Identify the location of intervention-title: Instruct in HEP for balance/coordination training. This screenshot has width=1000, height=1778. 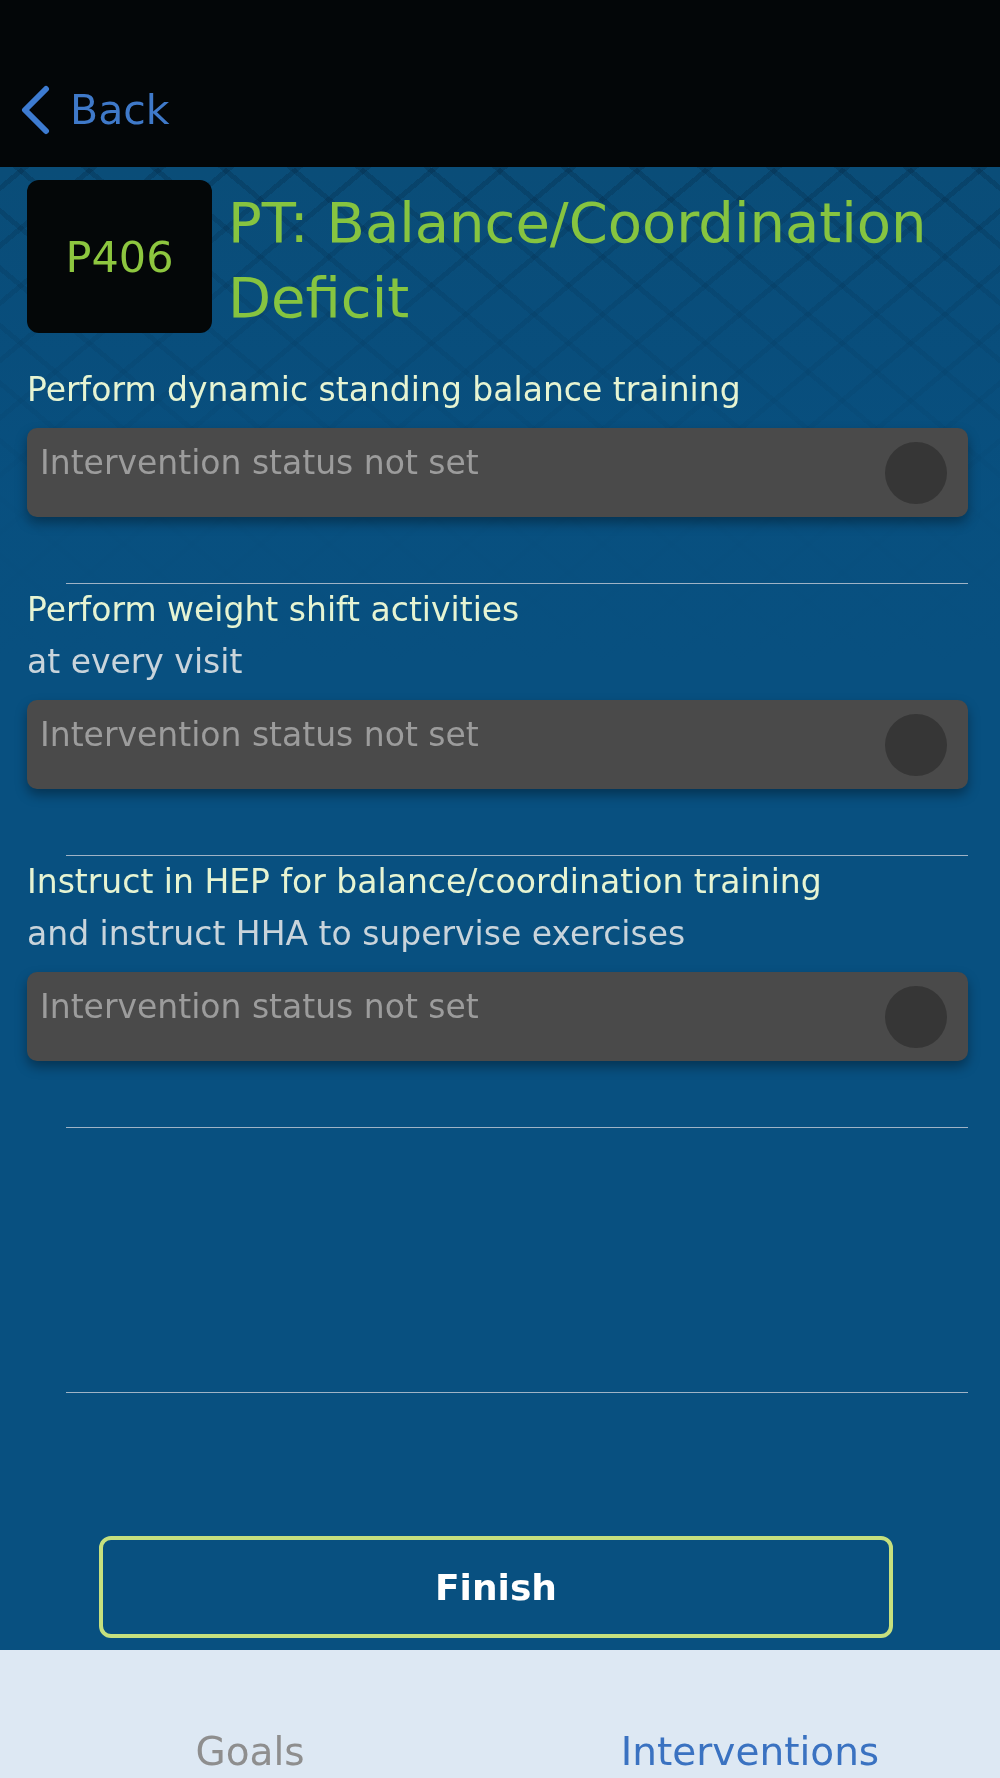
(425, 882).